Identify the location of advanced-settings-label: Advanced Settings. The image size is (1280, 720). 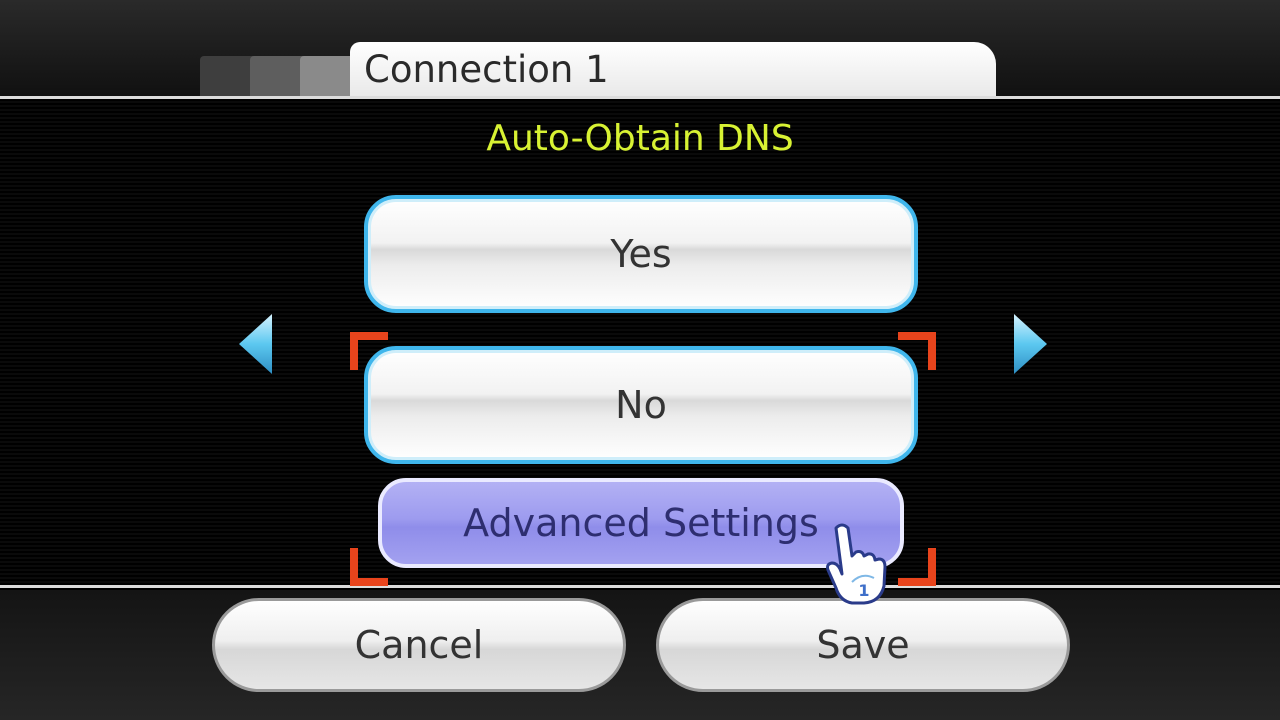
(641, 523).